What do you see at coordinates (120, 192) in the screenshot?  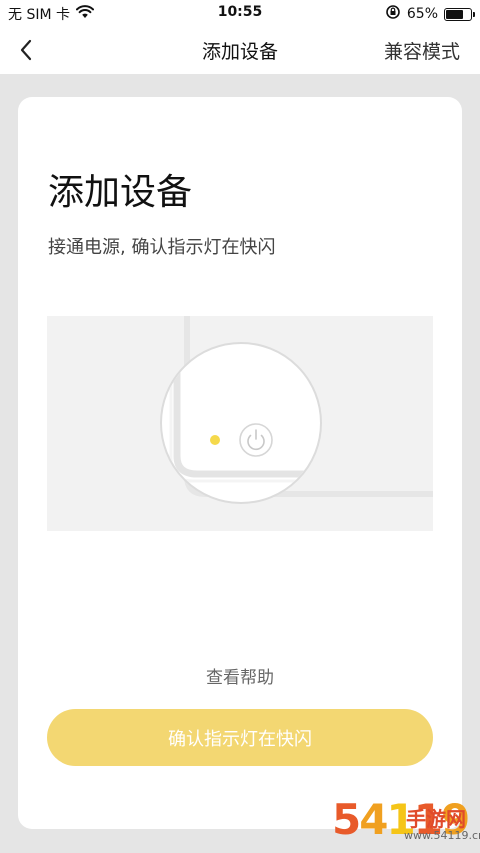 I see `card-title: 添加设备` at bounding box center [120, 192].